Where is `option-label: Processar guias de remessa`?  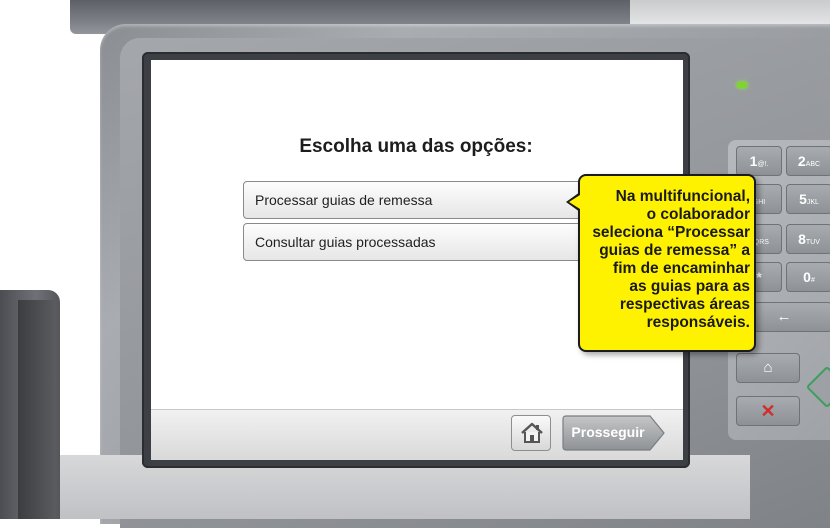
option-label: Processar guias de remessa is located at coordinates (344, 200).